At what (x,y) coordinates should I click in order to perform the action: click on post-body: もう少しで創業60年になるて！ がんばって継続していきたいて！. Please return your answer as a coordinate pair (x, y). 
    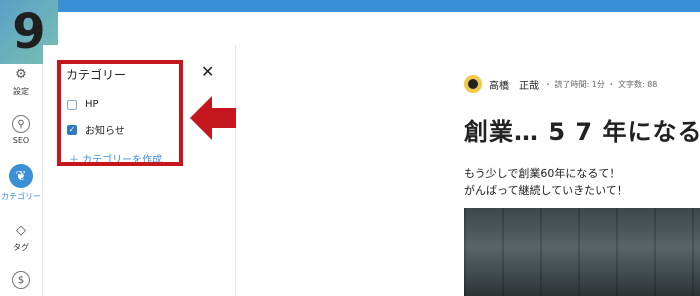
    Looking at the image, I should click on (546, 182).